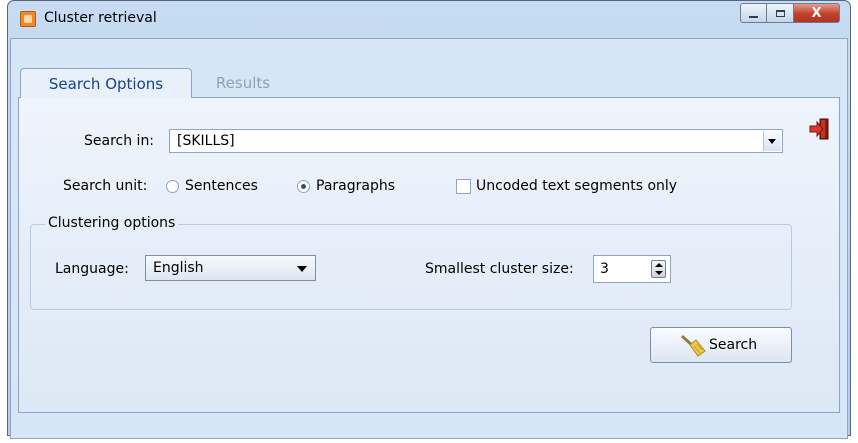  What do you see at coordinates (106, 83) in the screenshot?
I see `tab-search-options: Search Options` at bounding box center [106, 83].